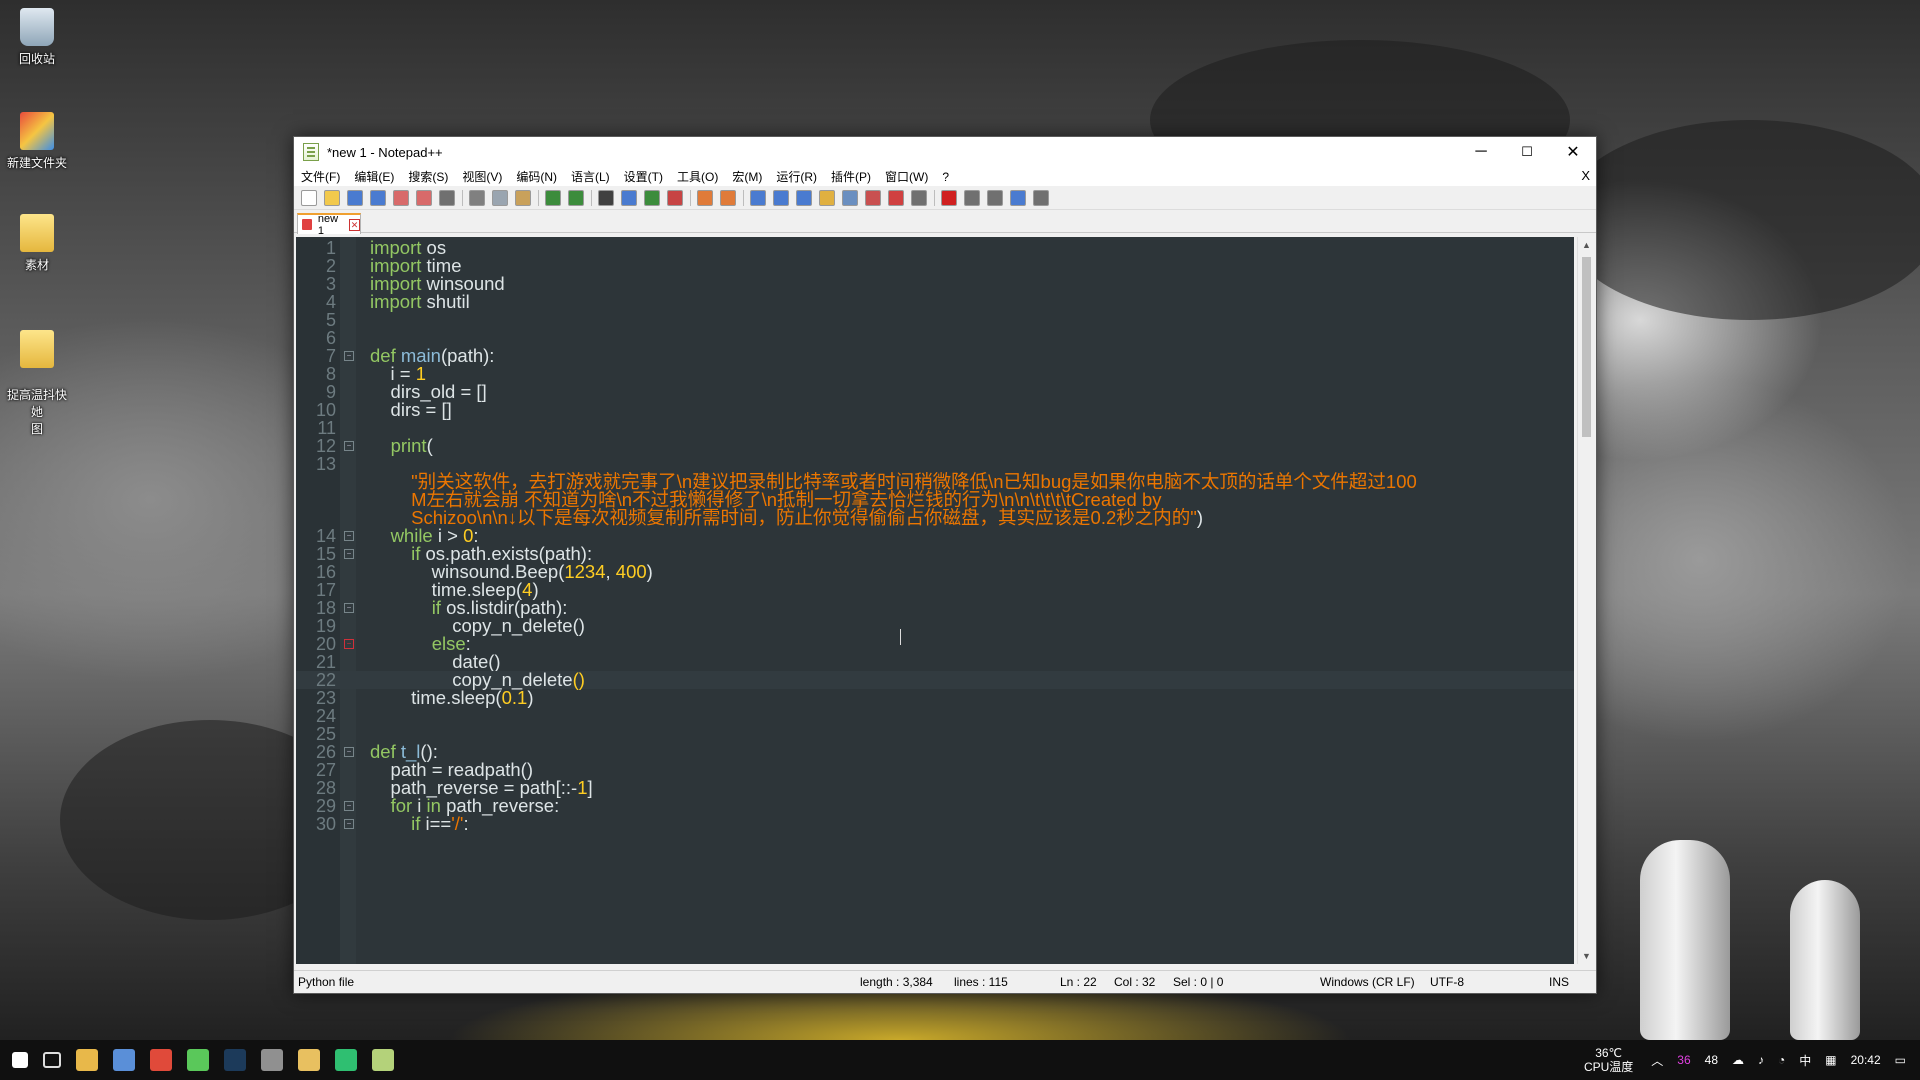 The width and height of the screenshot is (1920, 1080). I want to click on code-line: 24, so click(935, 716).